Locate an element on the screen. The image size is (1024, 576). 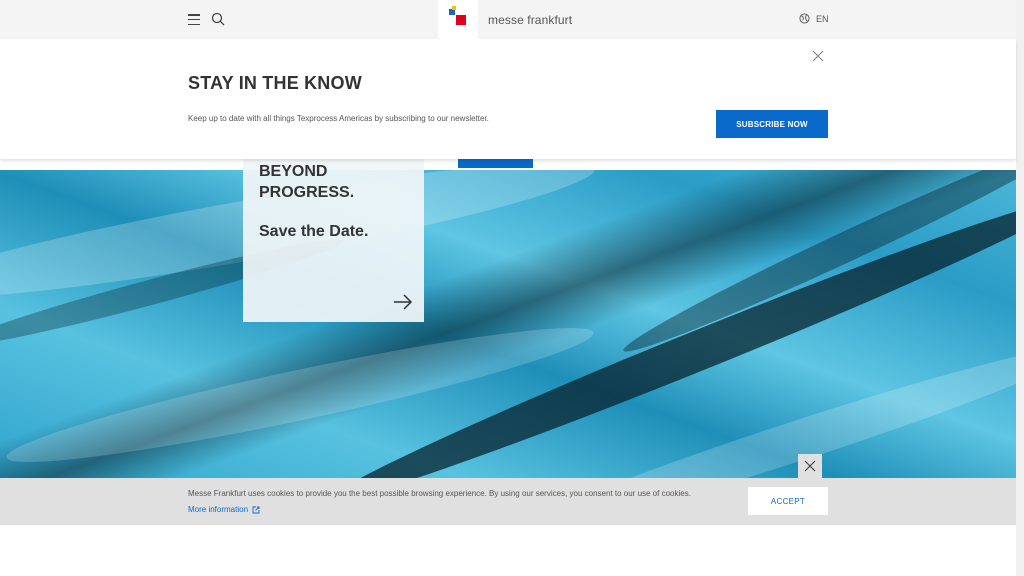
cookie-close-button is located at coordinates (810, 466).